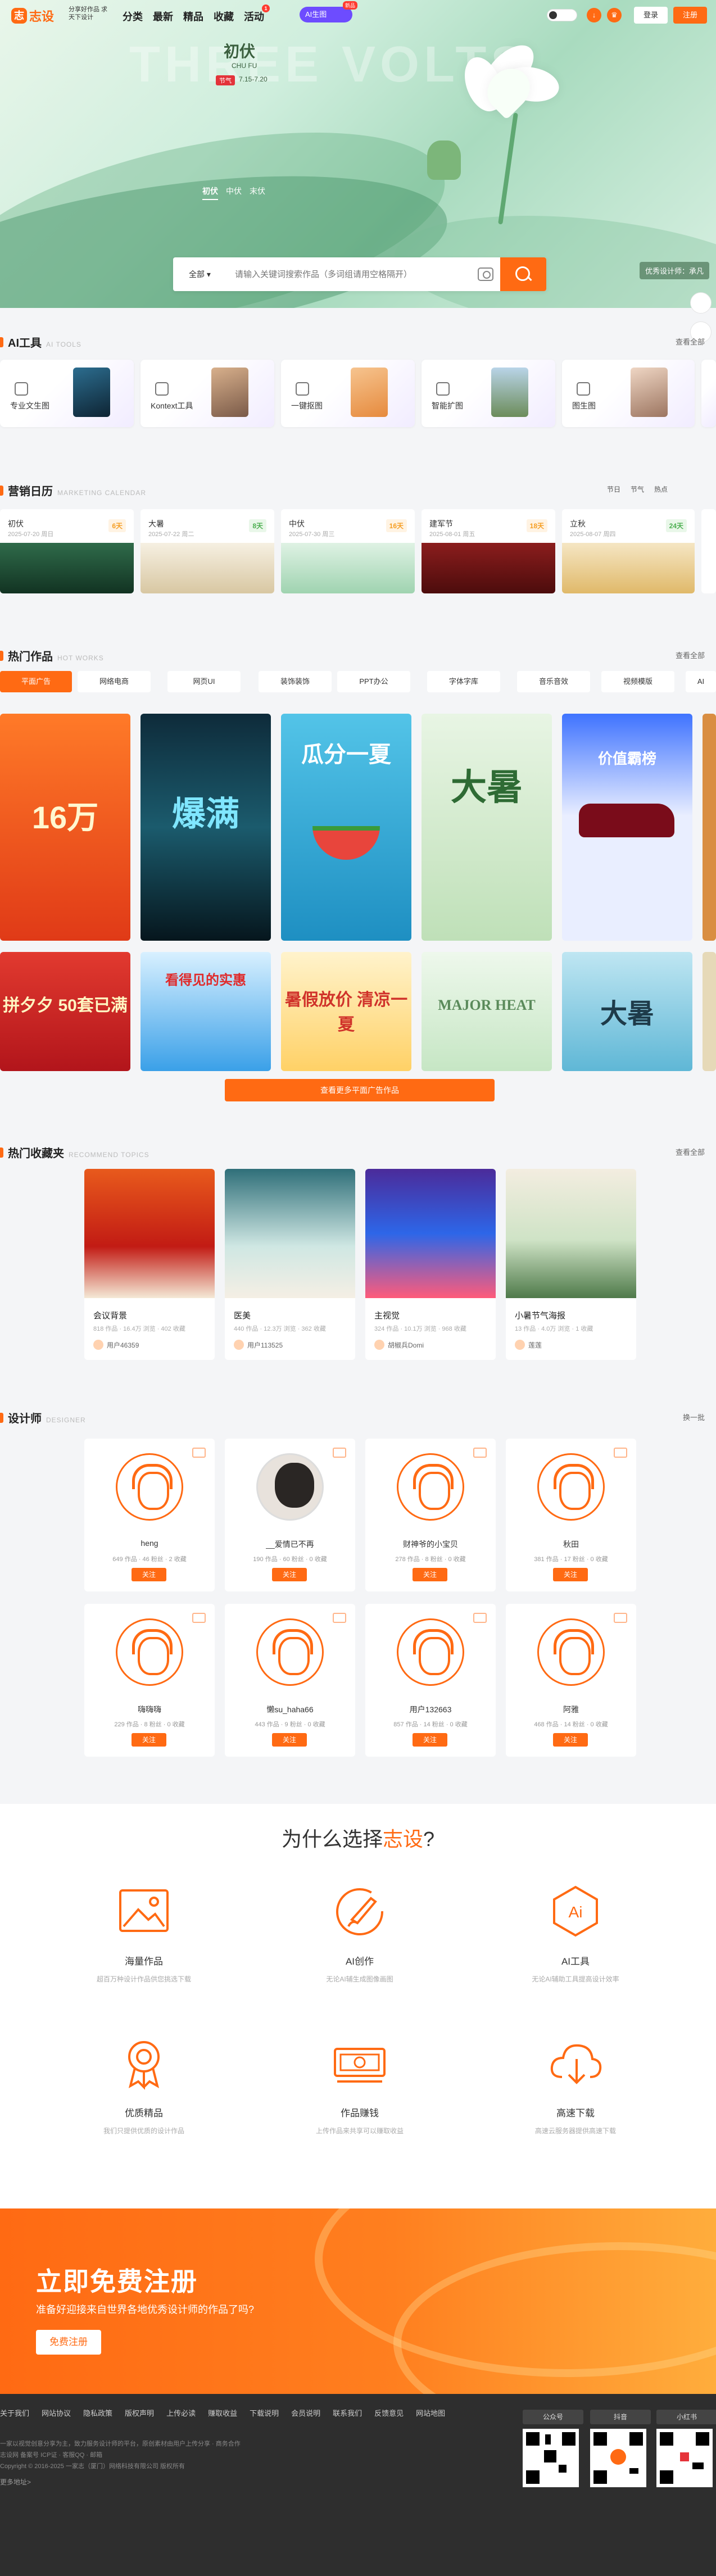 Image resolution: width=716 pixels, height=2576 pixels. Describe the element at coordinates (701, 681) in the screenshot. I see `tab-ai: AI` at that location.